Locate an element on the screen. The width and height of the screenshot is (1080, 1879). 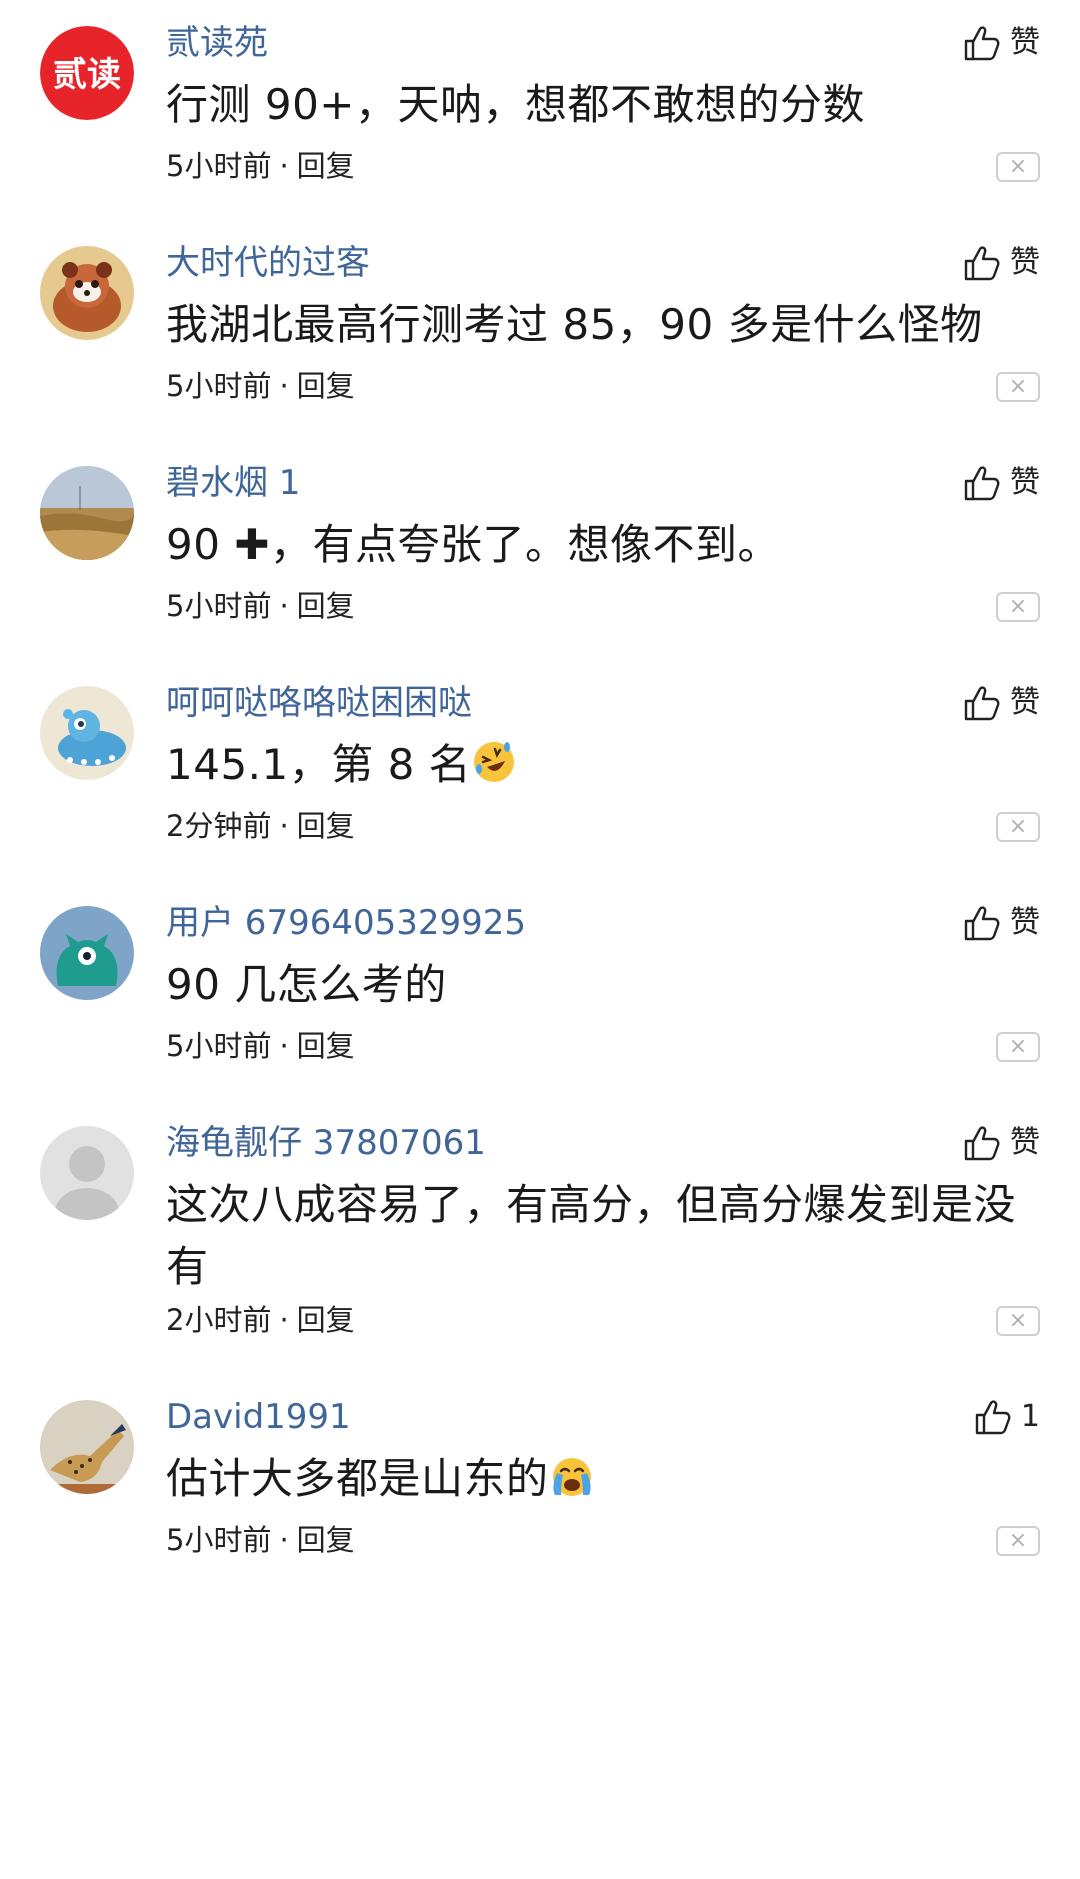
comment-text-start: 90 is located at coordinates (200, 544).